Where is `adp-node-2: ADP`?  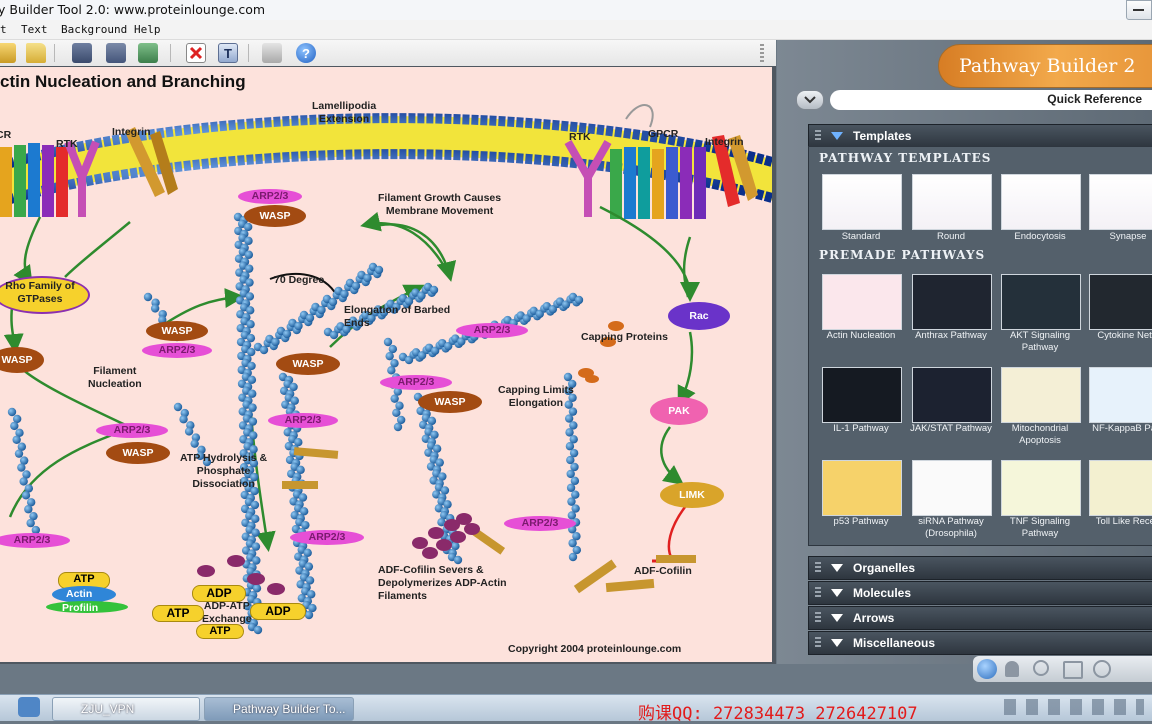
adp-node-2: ADP is located at coordinates (278, 611).